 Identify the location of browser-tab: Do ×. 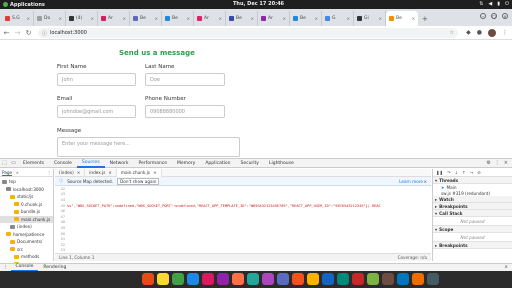
(50, 18).